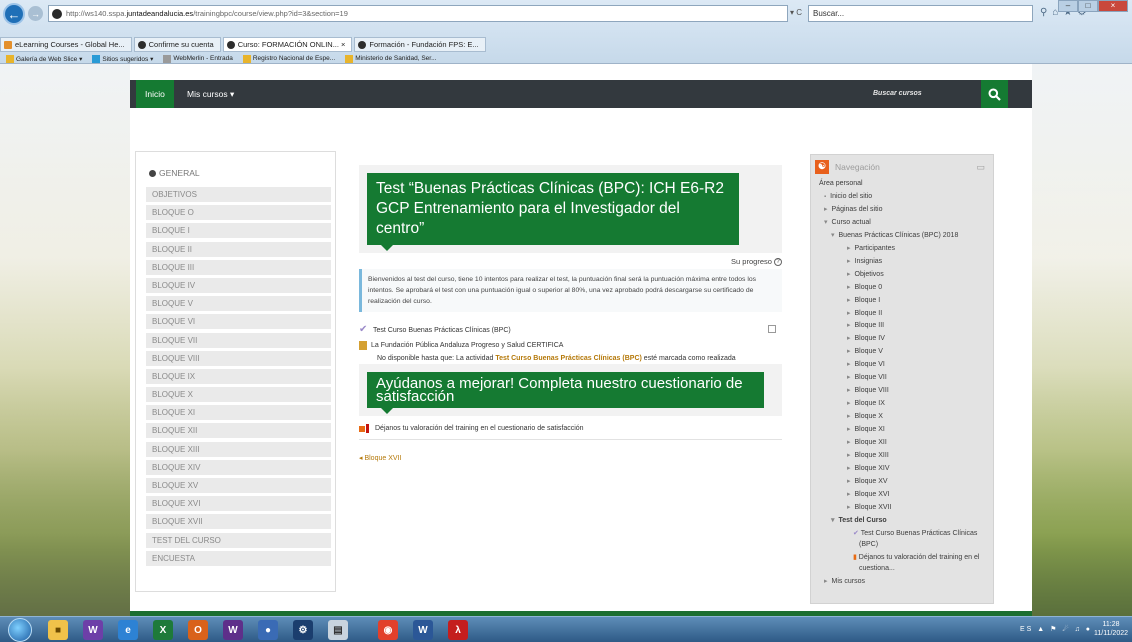  I want to click on start-button, so click(20, 630).